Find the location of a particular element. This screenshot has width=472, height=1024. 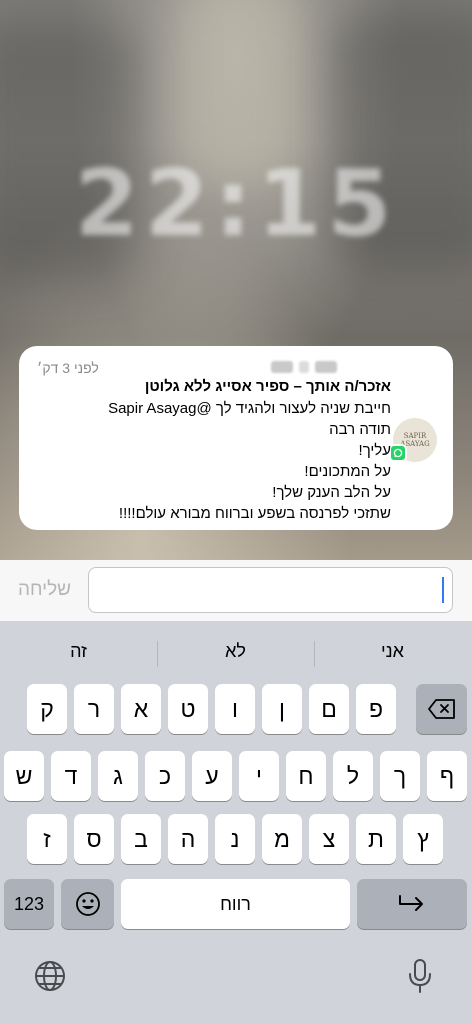

delete-key is located at coordinates (441, 709).